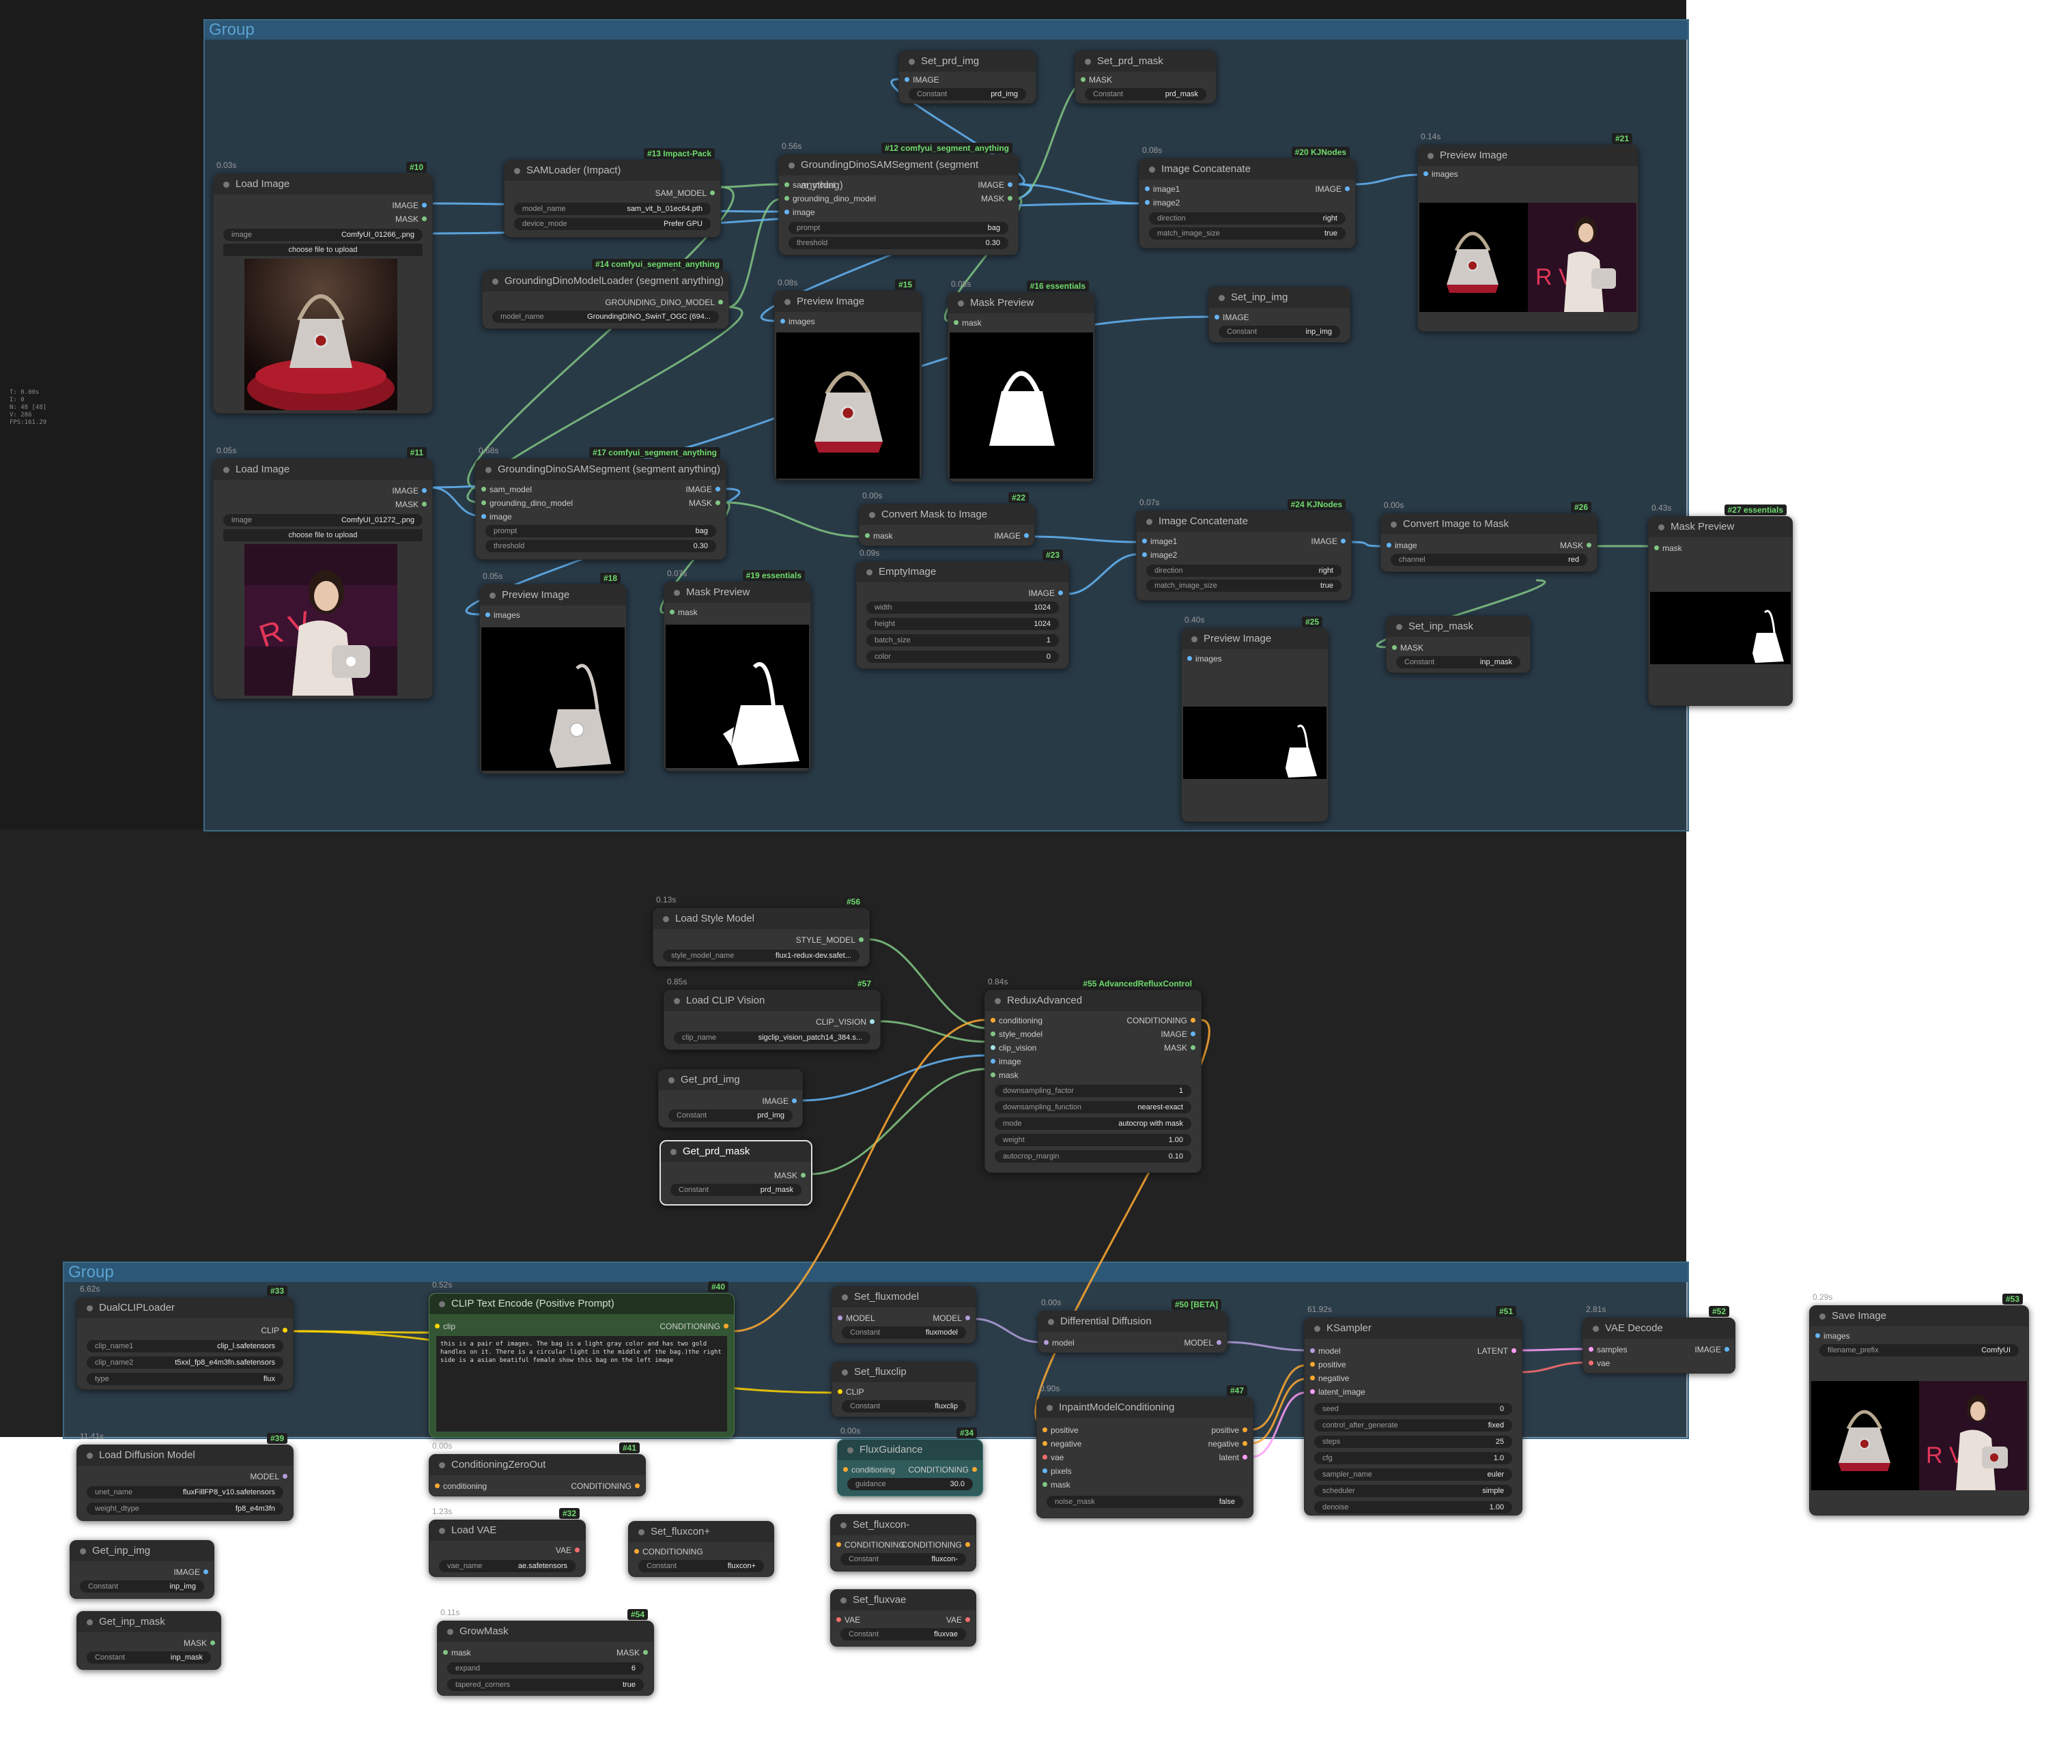 The image size is (2072, 1764). What do you see at coordinates (963, 657) in the screenshot?
I see `color-number: color 0` at bounding box center [963, 657].